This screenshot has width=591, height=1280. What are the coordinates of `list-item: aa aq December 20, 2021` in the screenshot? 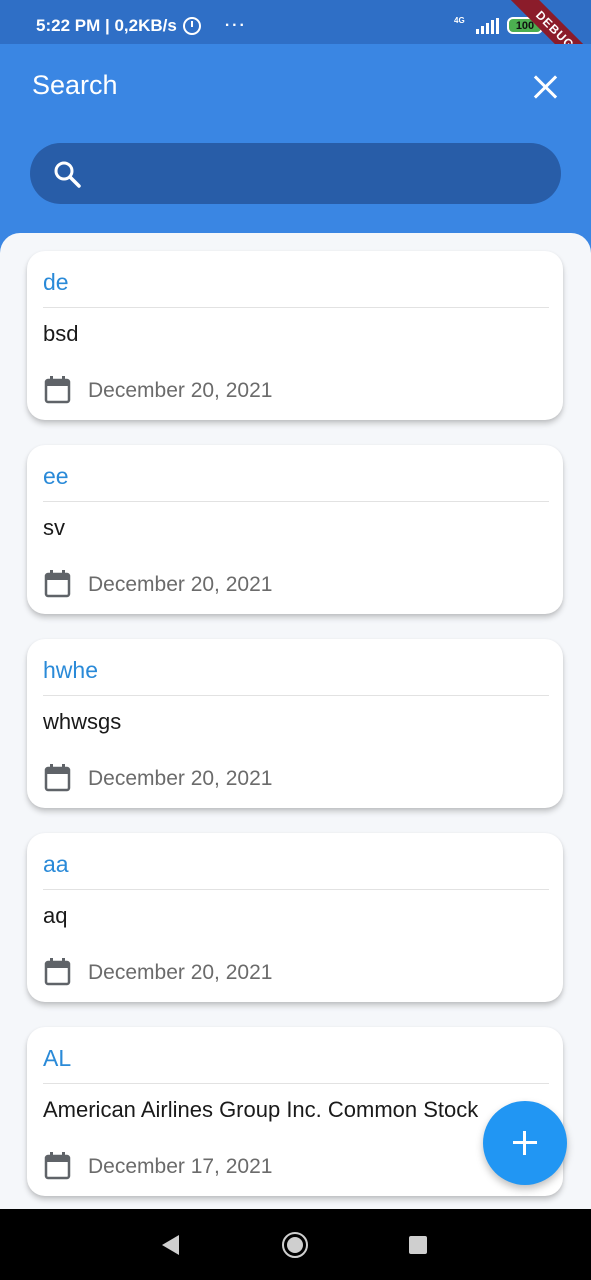 It's located at (295, 917).